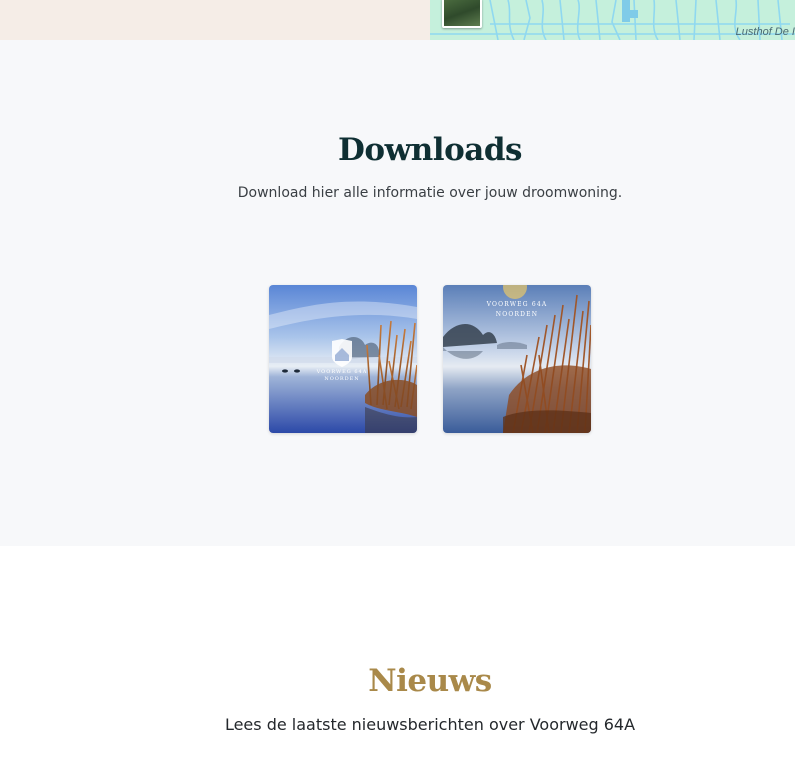 The height and width of the screenshot is (762, 795). I want to click on download-item-1: VOORWEG 64A NOORDEN, so click(343, 359).